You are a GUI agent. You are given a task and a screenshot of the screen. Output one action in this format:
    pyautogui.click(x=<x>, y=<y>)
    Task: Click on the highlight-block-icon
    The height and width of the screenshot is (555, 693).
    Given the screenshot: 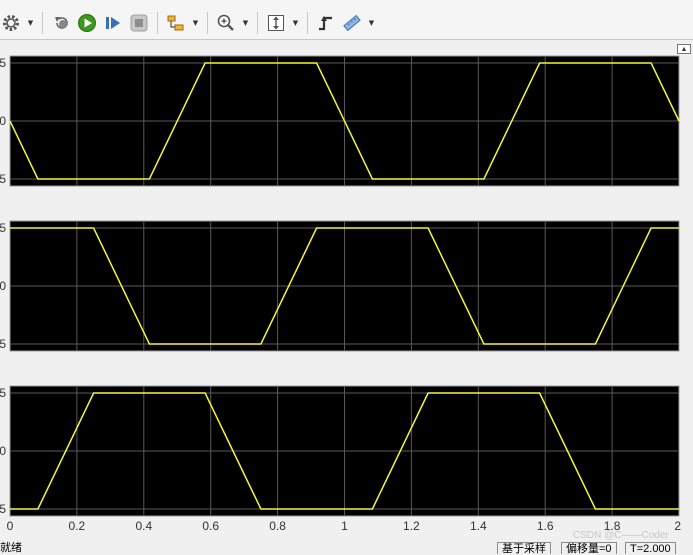 What is the action you would take?
    pyautogui.click(x=175, y=22)
    